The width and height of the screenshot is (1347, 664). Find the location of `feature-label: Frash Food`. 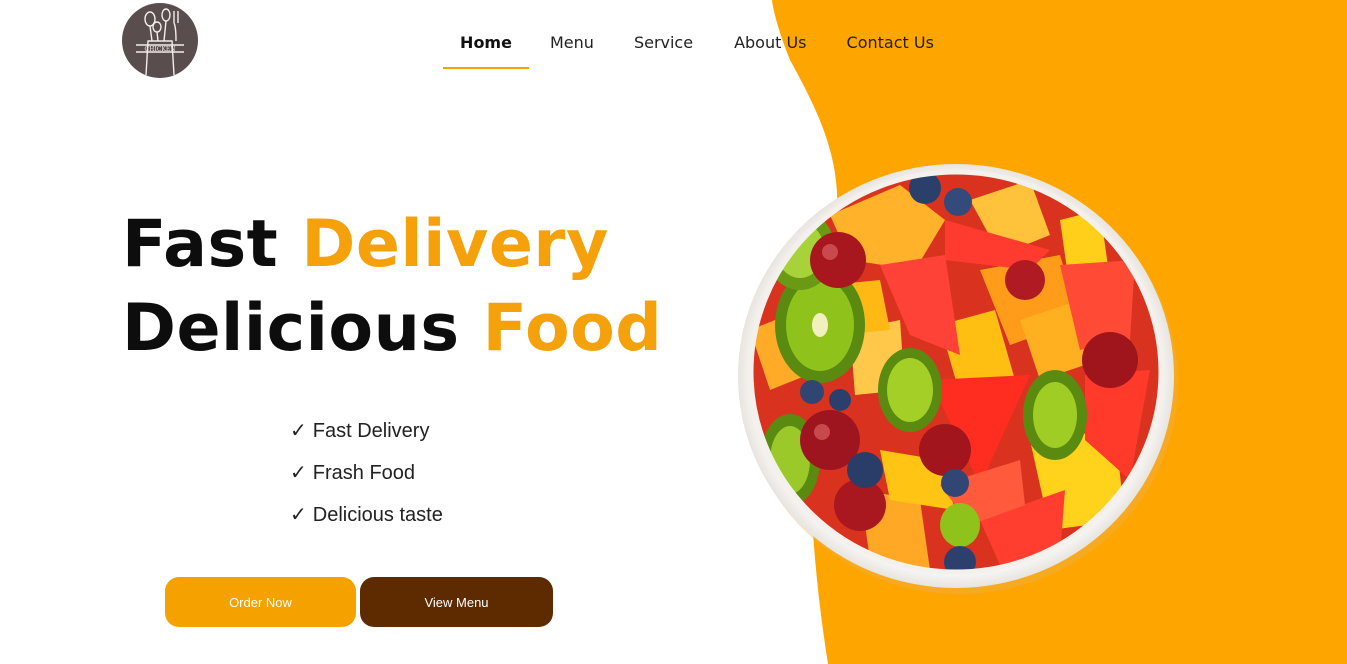

feature-label: Frash Food is located at coordinates (364, 473).